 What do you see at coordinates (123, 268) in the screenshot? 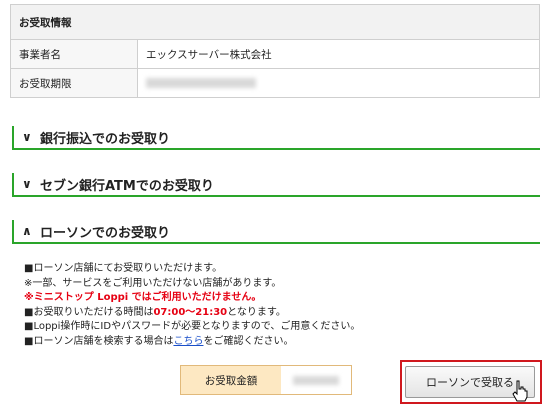
I see `note-line: ■ローソン店舗にてお受取りいただけます。` at bounding box center [123, 268].